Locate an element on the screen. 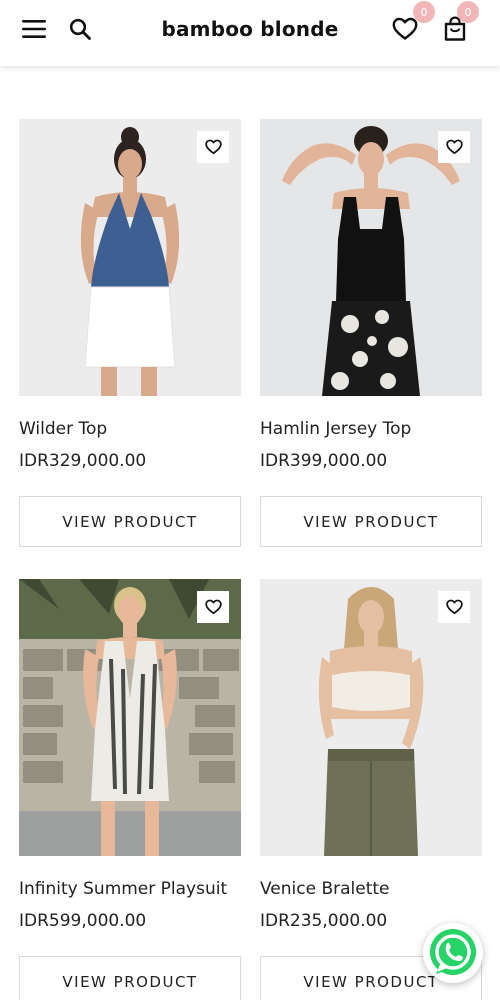  product-price: IDR599,000.00 is located at coordinates (83, 921).